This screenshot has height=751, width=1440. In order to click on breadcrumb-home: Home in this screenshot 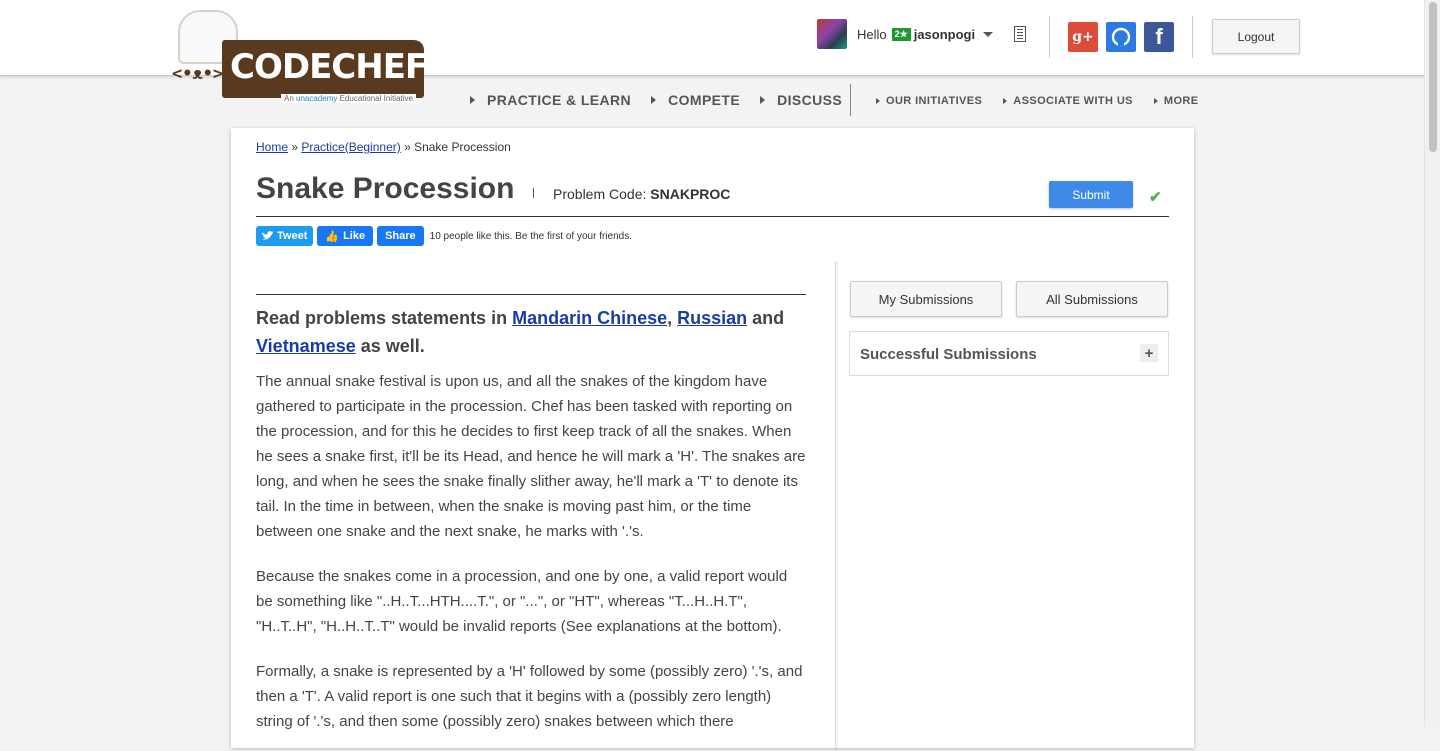, I will do `click(272, 147)`.